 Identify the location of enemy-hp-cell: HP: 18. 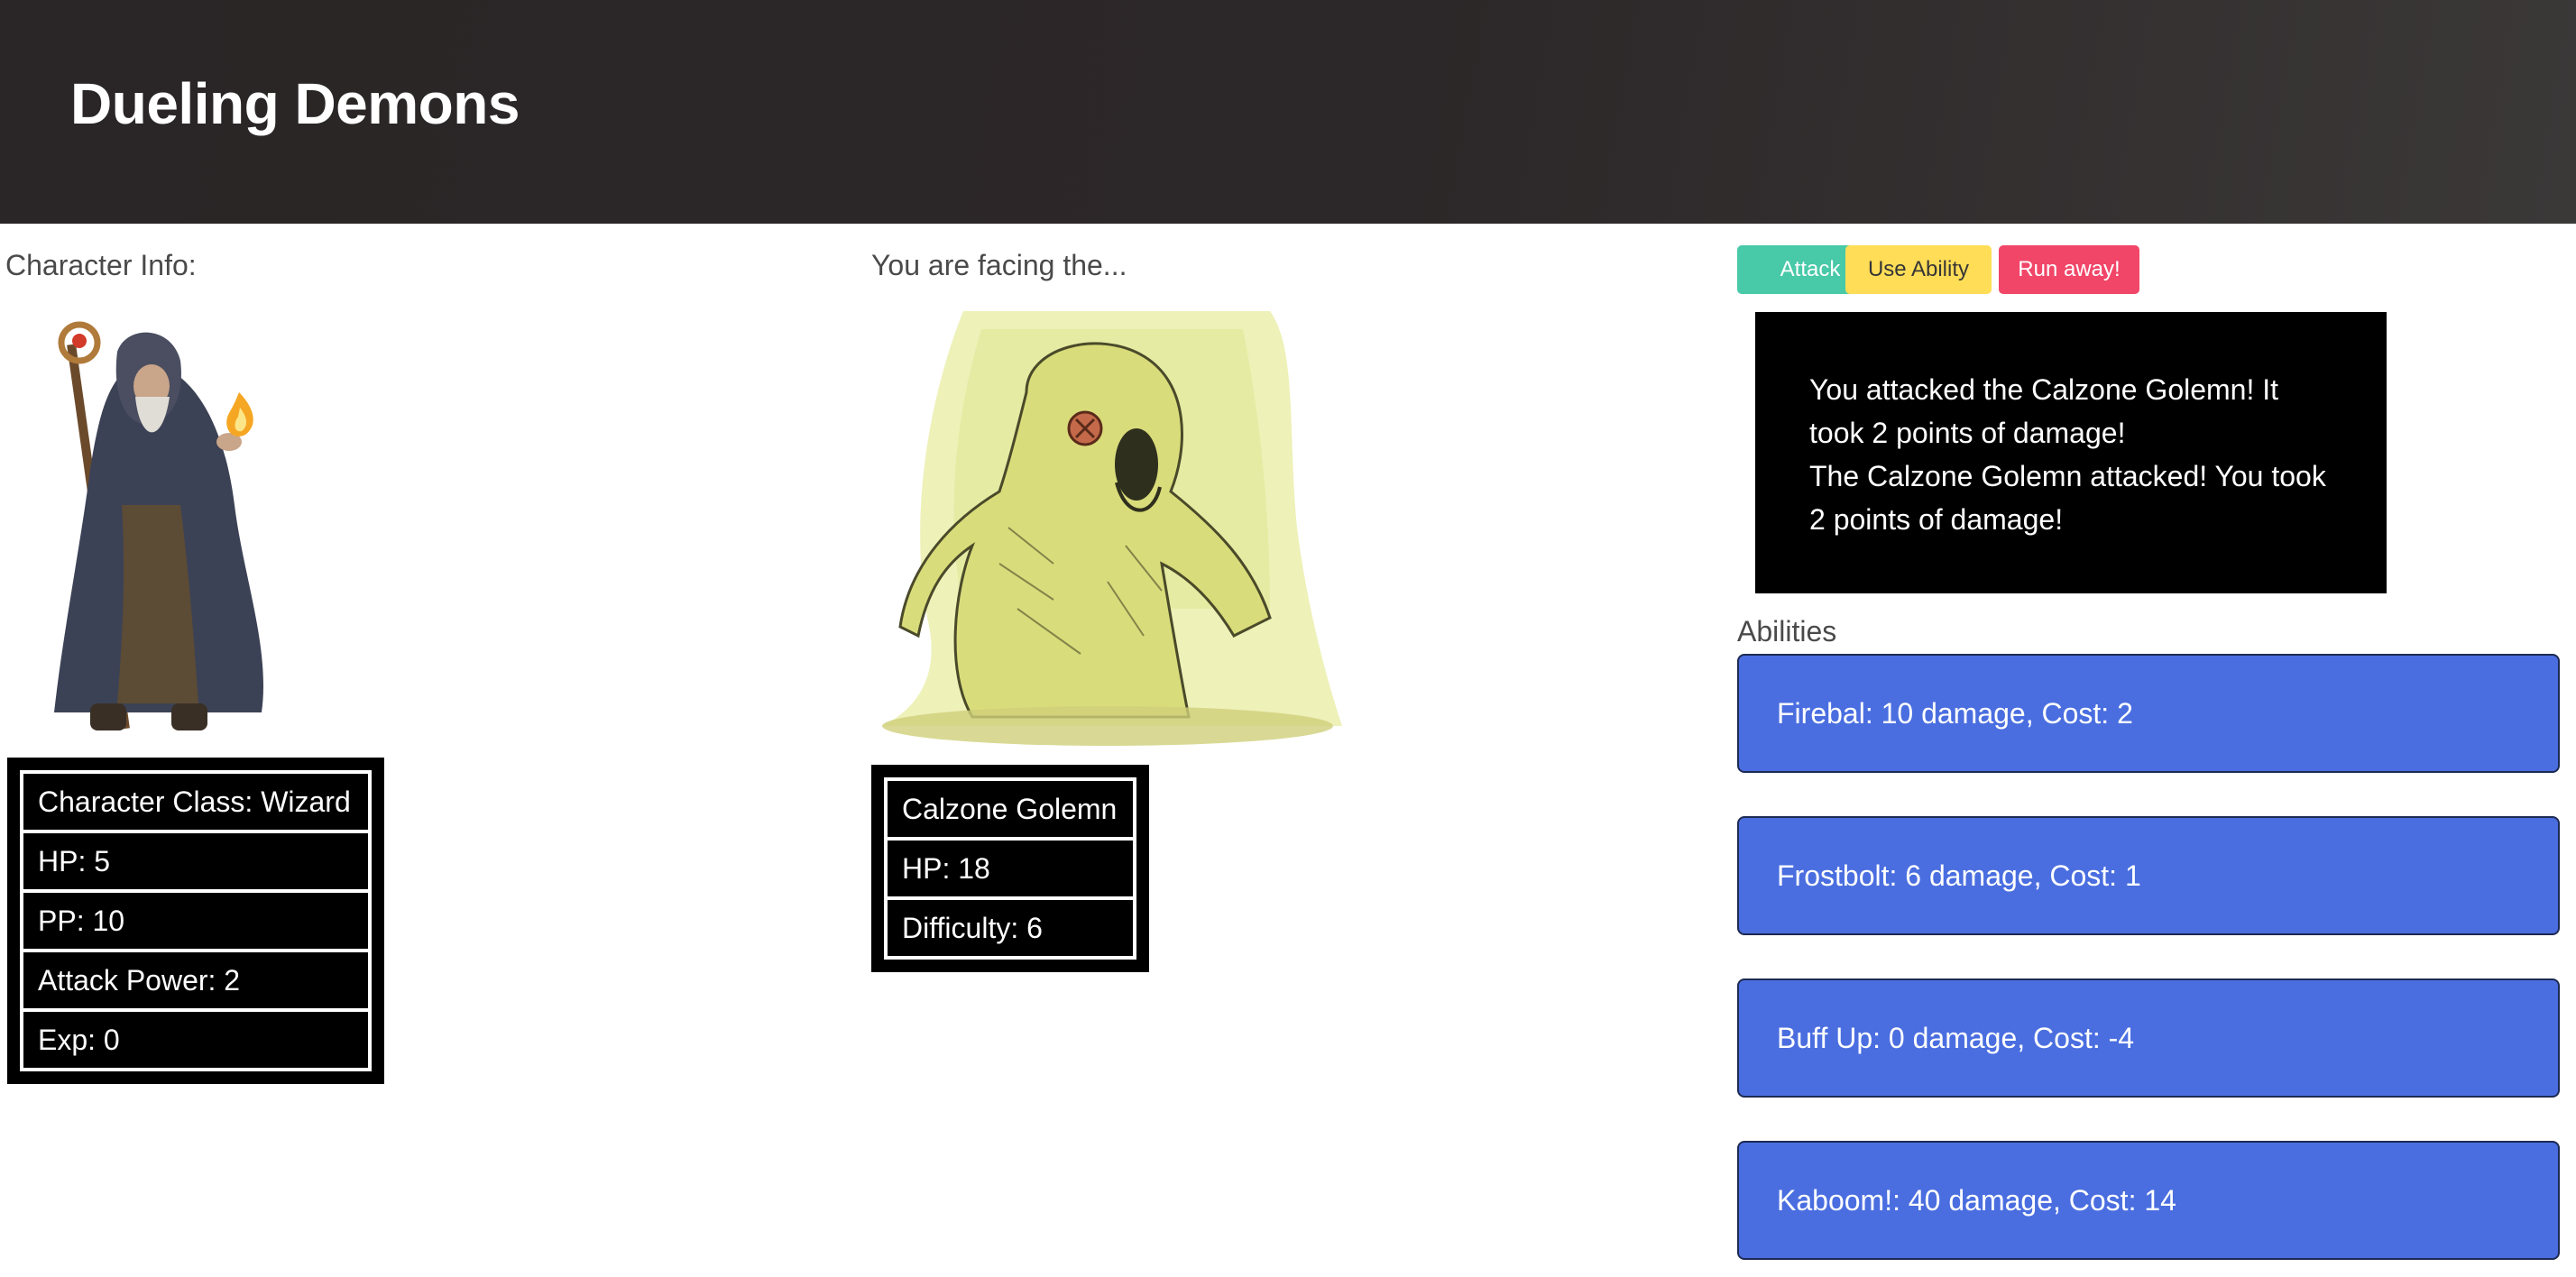
(1011, 868).